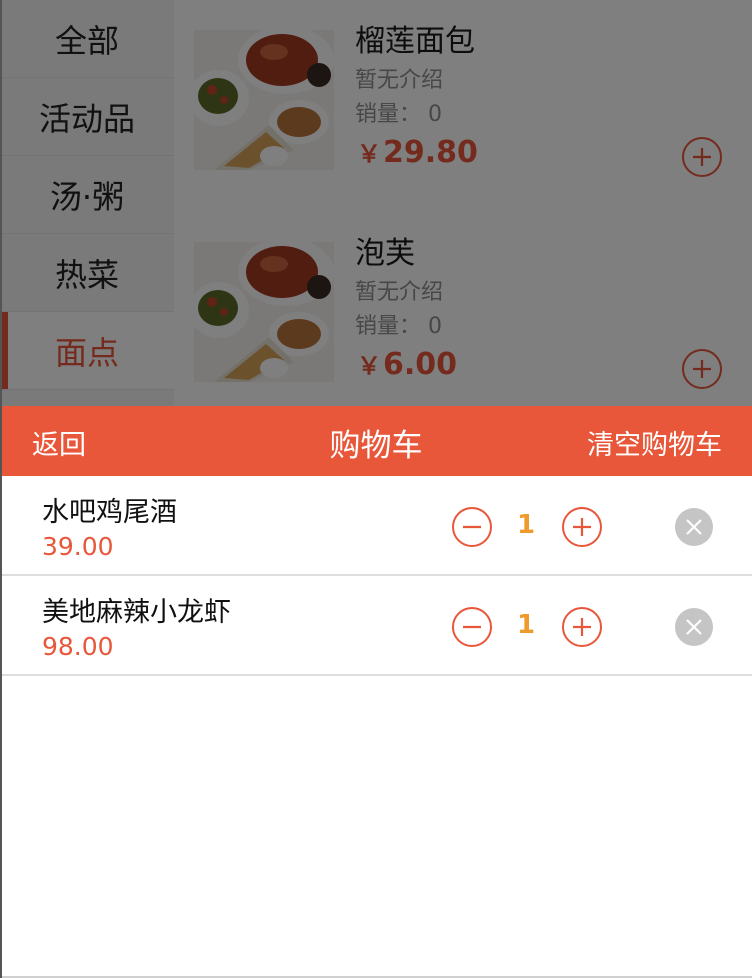 The image size is (752, 978). What do you see at coordinates (376, 441) in the screenshot?
I see `cart-header: 返回 购物车 清空购物车` at bounding box center [376, 441].